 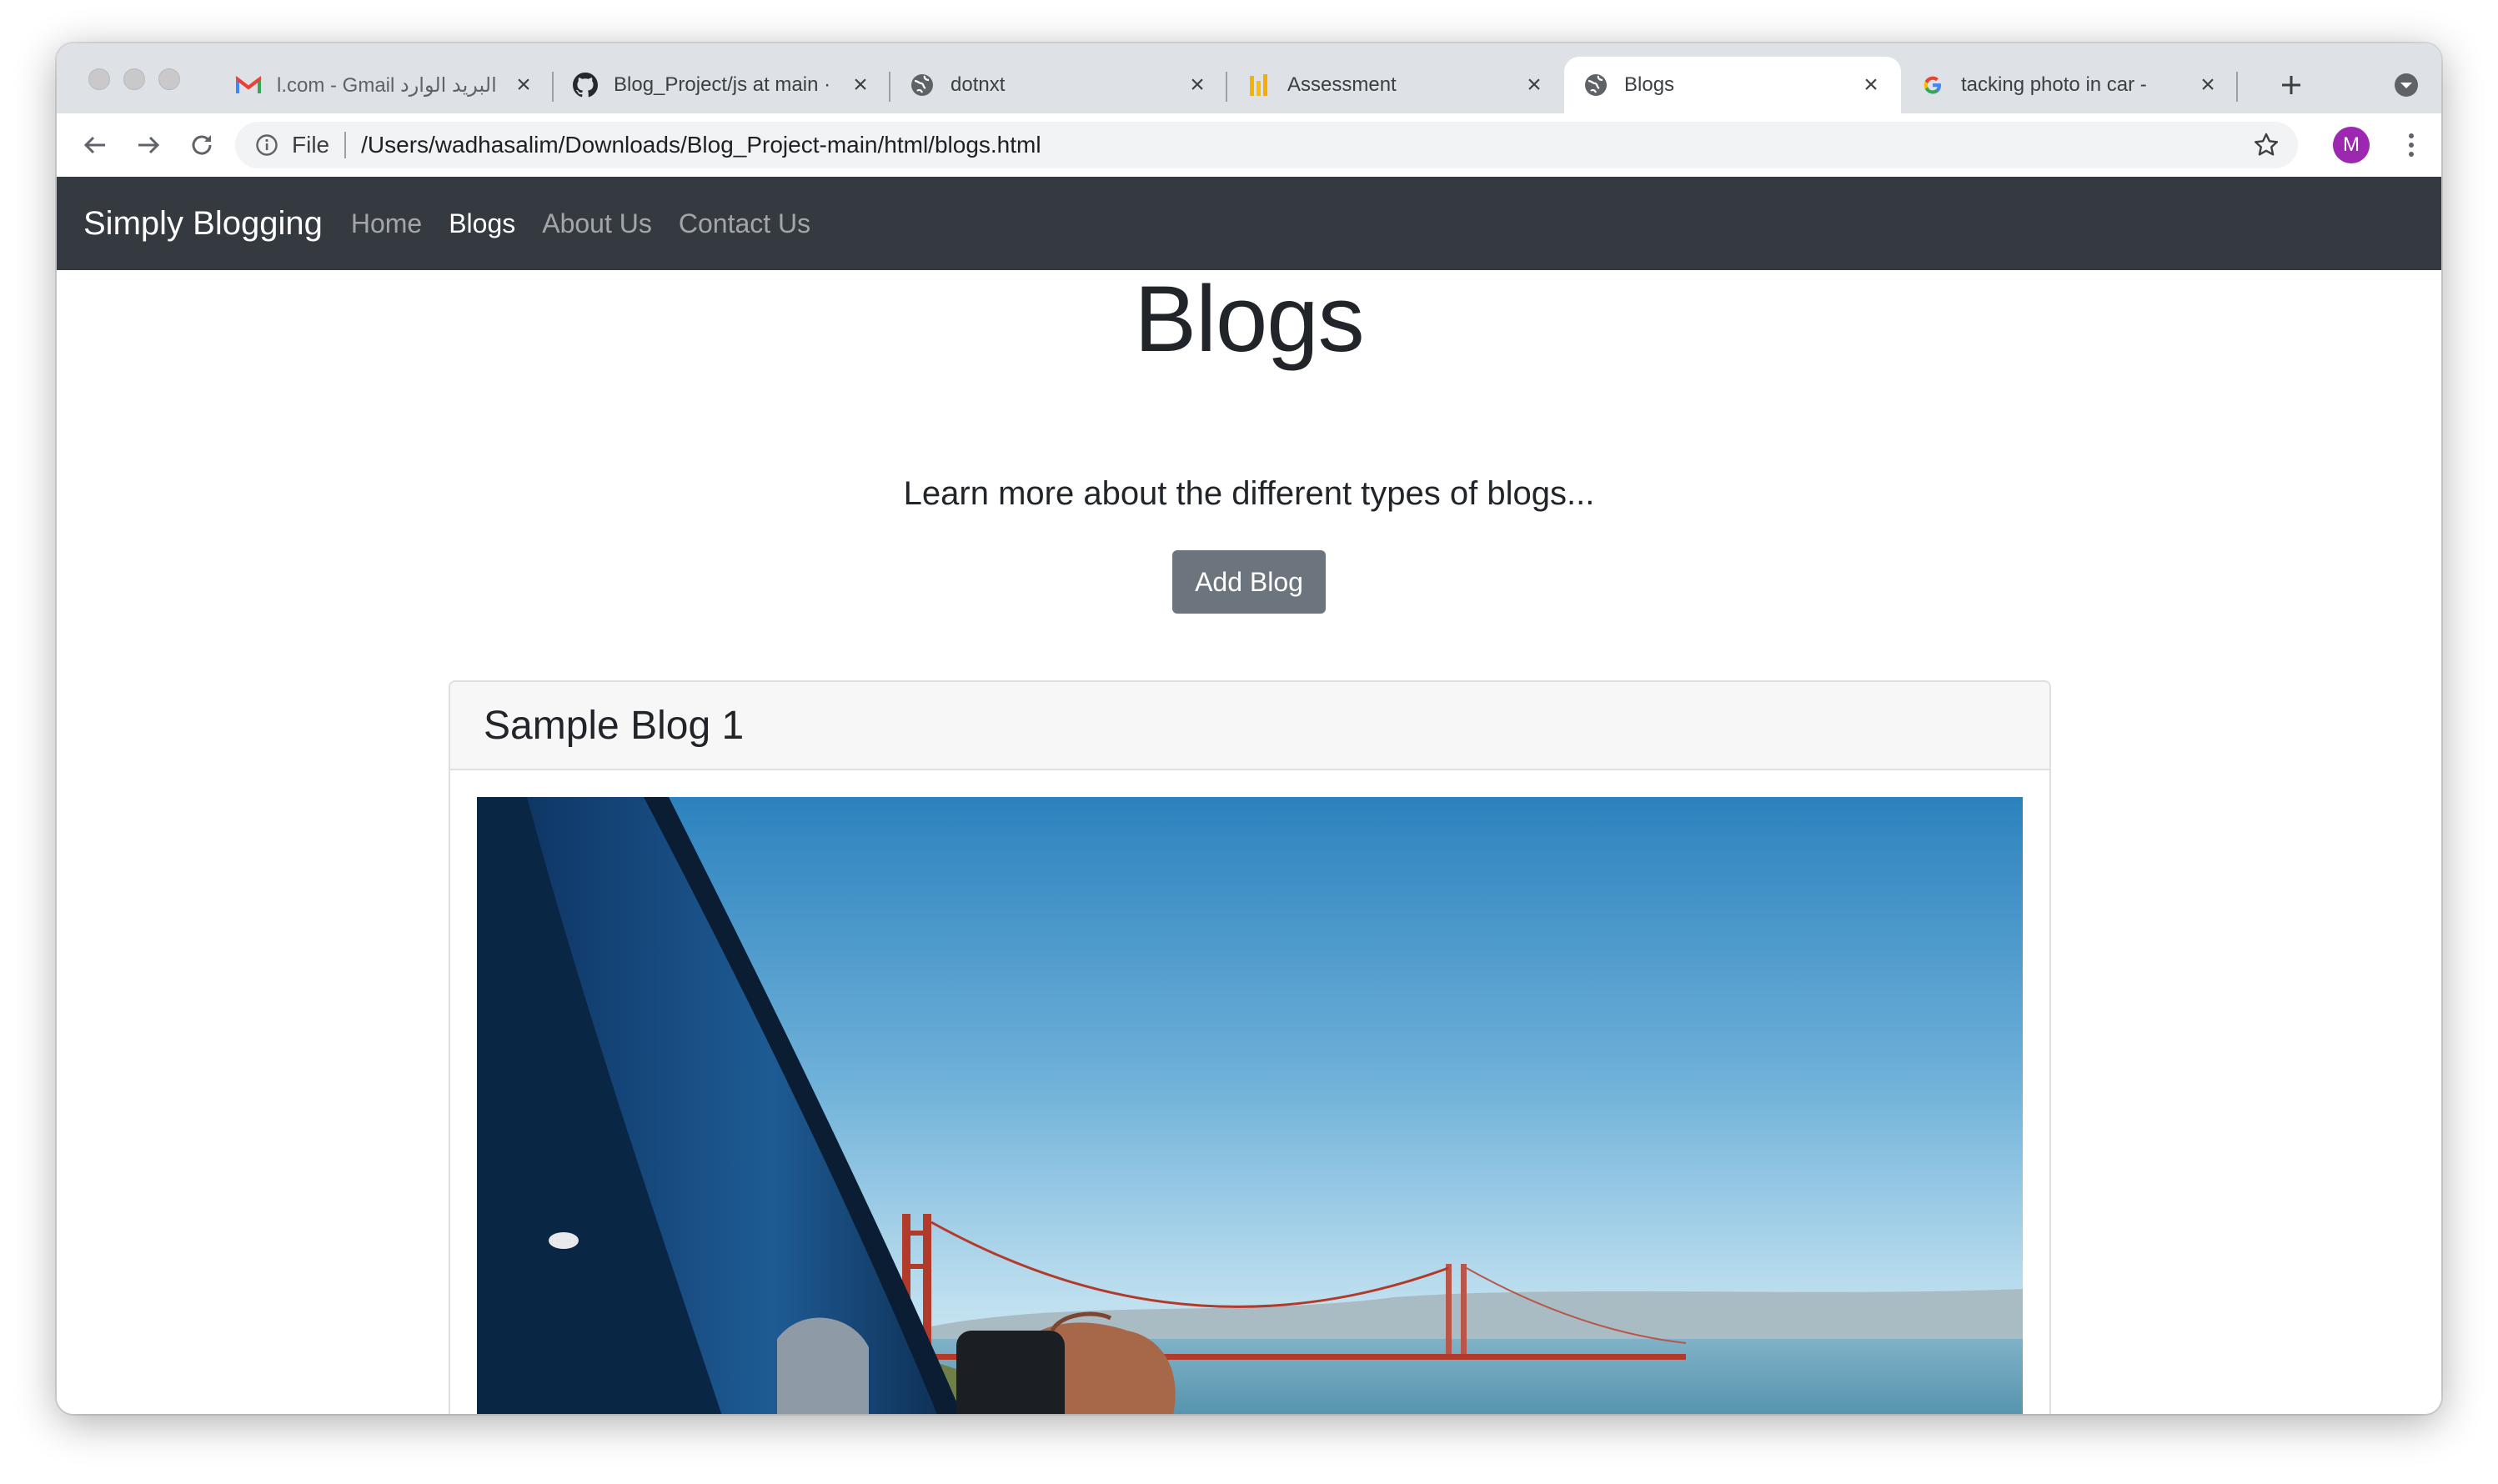 I want to click on tab-blogs: Blogs ×, so click(x=1733, y=85).